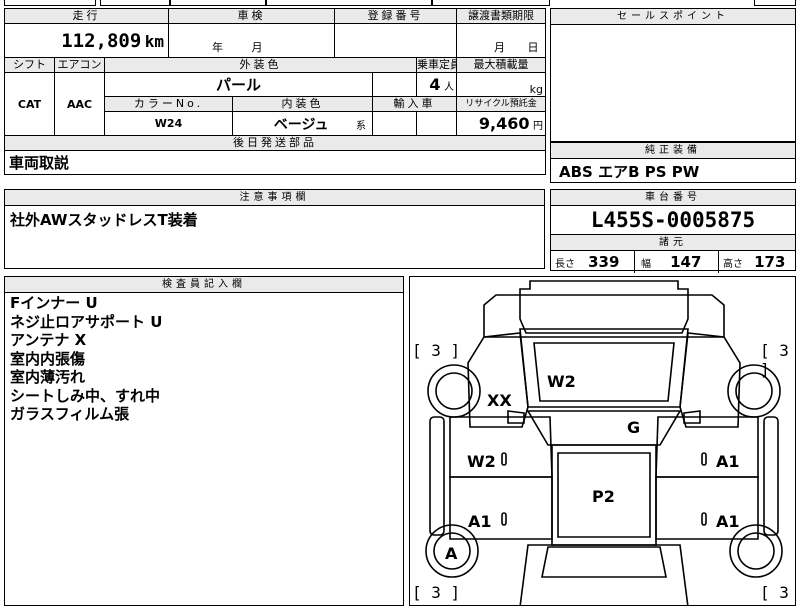  I want to click on height-label: 高さ, so click(733, 264).